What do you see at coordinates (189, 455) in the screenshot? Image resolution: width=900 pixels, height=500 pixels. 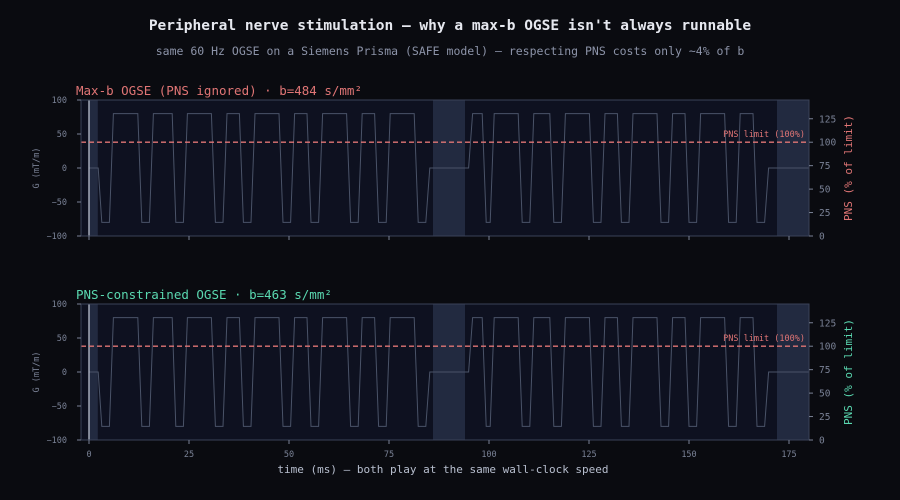 I see `x-tick-label: 25` at bounding box center [189, 455].